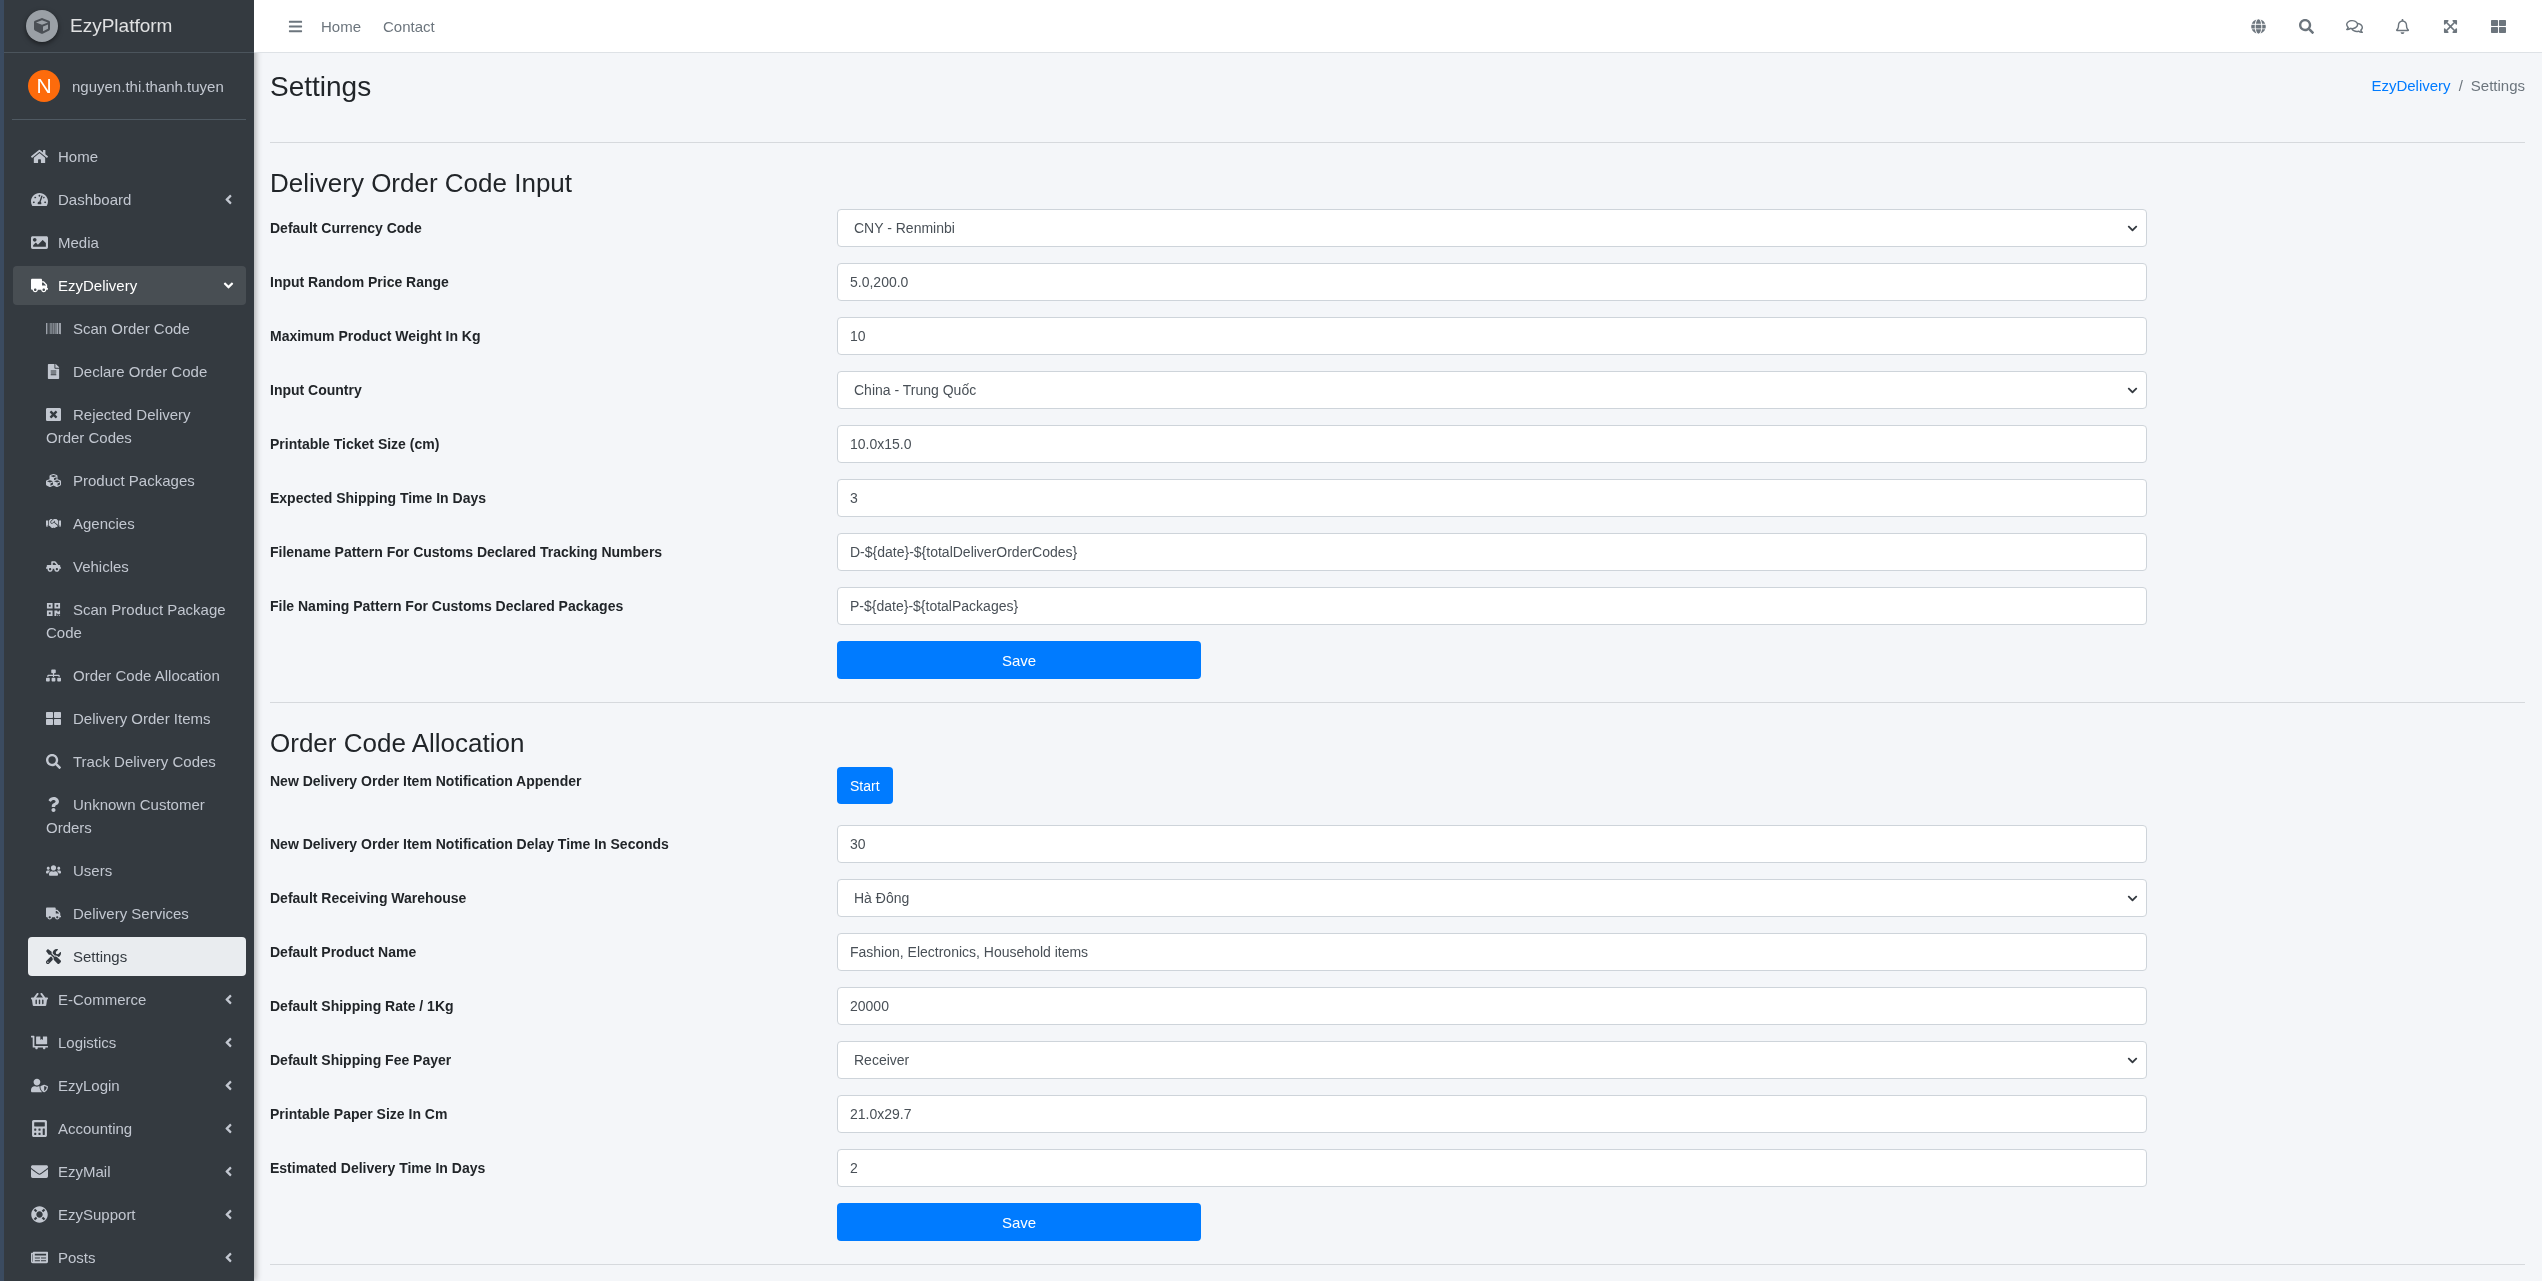 This screenshot has height=1281, width=2542. Describe the element at coordinates (1492, 898) in the screenshot. I see `select-field: Hà Đông` at that location.